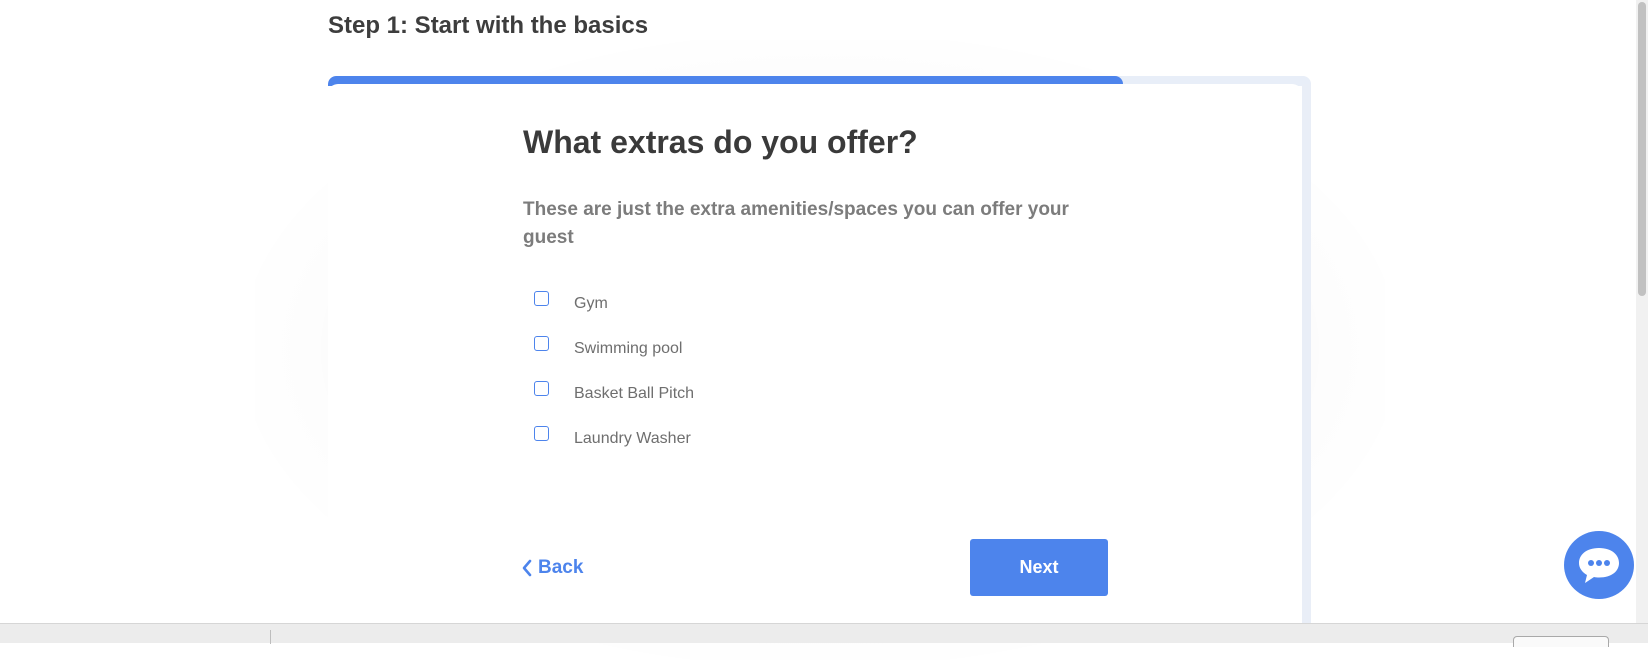 This screenshot has width=1648, height=660. I want to click on option-label: Basket Ball Pitch, so click(634, 393).